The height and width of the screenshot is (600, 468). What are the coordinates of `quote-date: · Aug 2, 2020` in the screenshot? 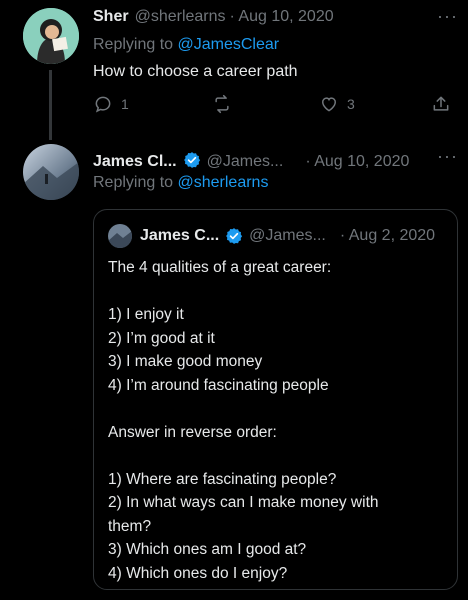 It's located at (387, 235).